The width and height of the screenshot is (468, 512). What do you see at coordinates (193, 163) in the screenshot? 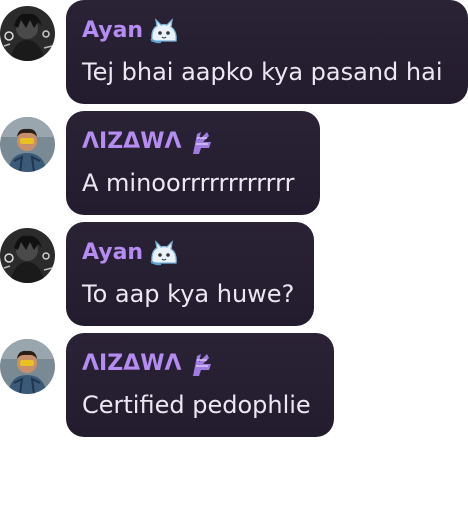
I see `message-bubble: ΛIZΔWΛ A minoorrrrrrrrrrrr` at bounding box center [193, 163].